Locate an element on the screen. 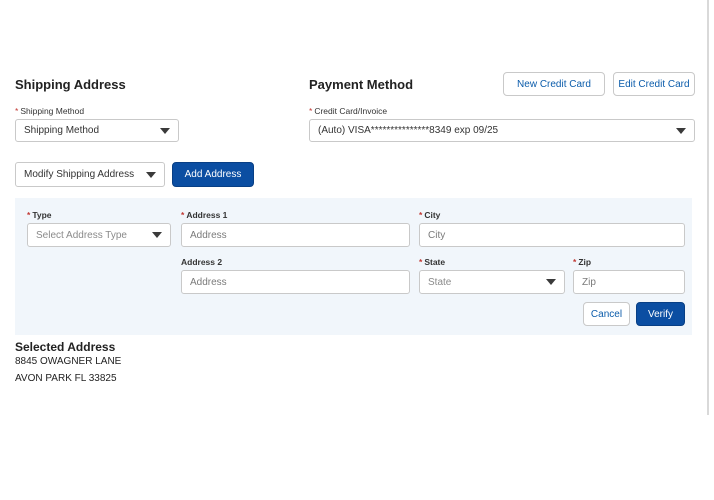 The image size is (714, 500). add-address-button: Add Address is located at coordinates (213, 174).